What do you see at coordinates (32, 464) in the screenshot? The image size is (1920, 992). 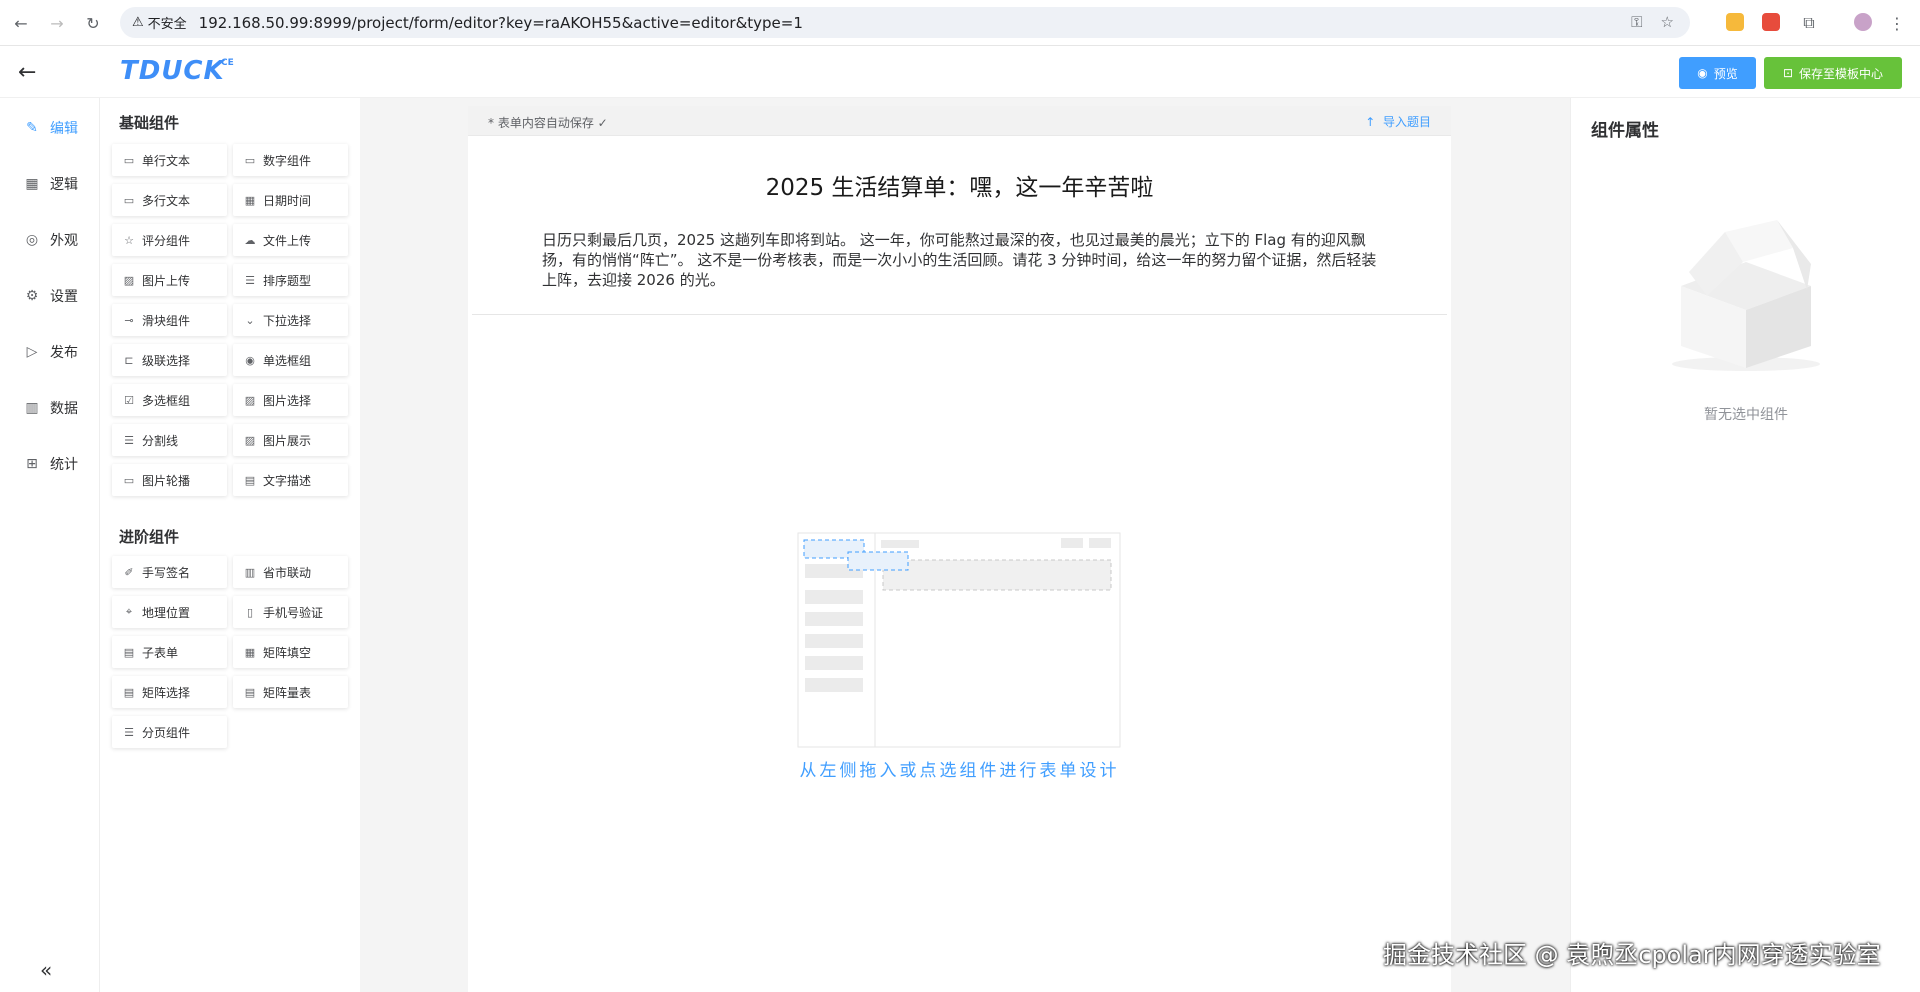 I see `stats-icon: ⊞` at bounding box center [32, 464].